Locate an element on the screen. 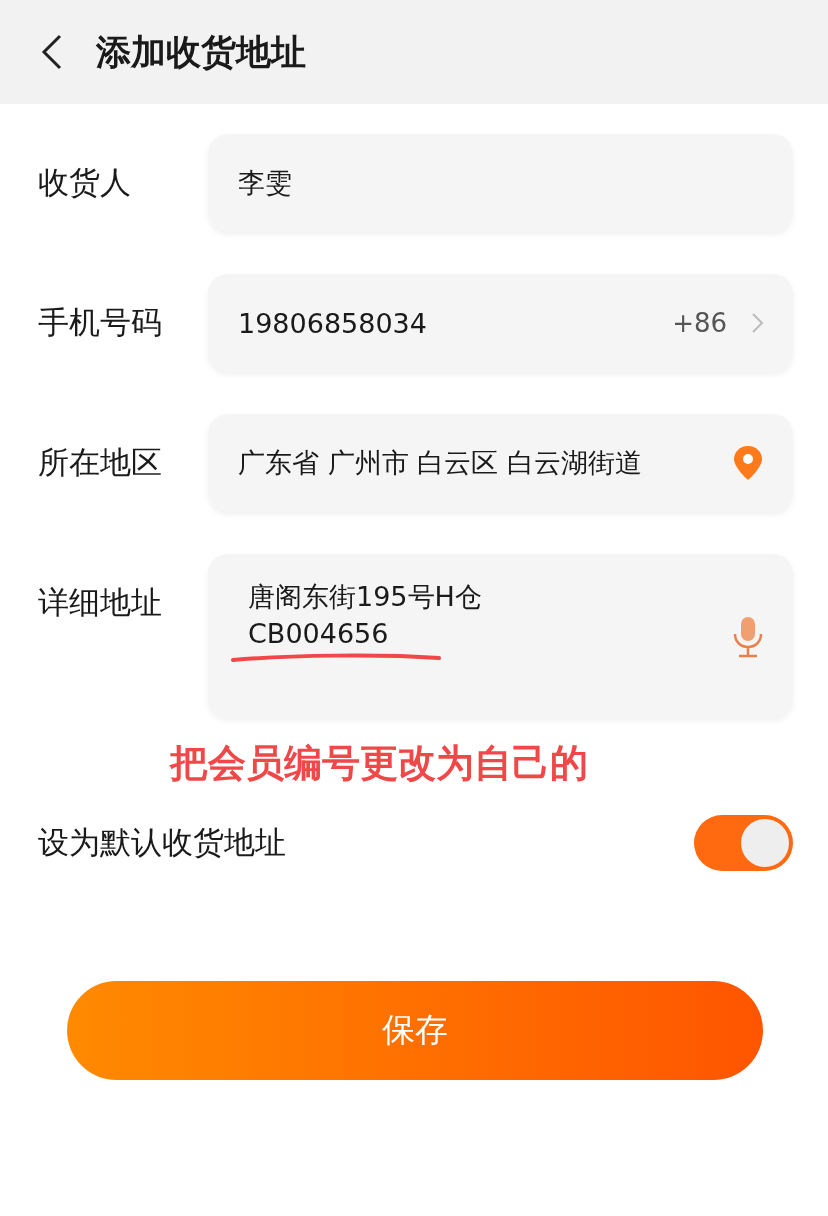  region-picker: 广东省 广州市 白云区 白云湖街道 is located at coordinates (500, 463).